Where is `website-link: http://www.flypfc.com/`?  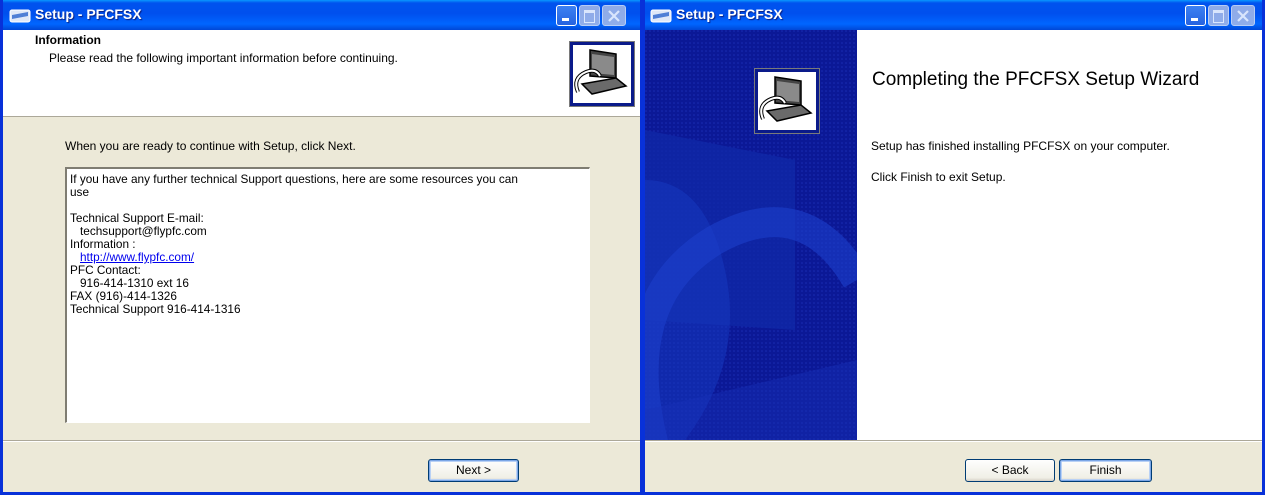
website-link: http://www.flypfc.com/ is located at coordinates (137, 257).